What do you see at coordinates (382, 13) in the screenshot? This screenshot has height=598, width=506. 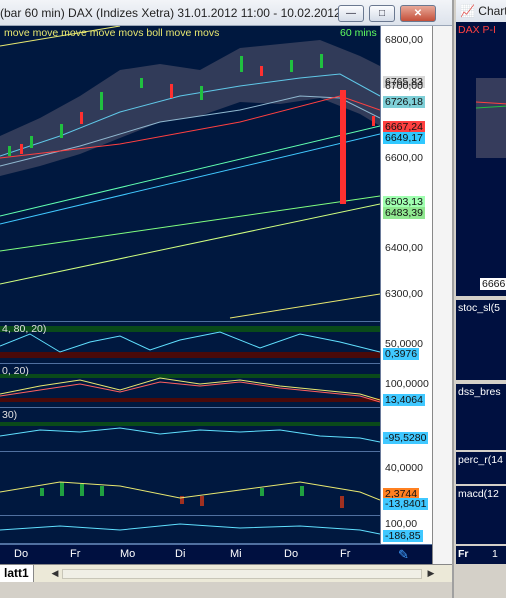 I see `maximize-button: □` at bounding box center [382, 13].